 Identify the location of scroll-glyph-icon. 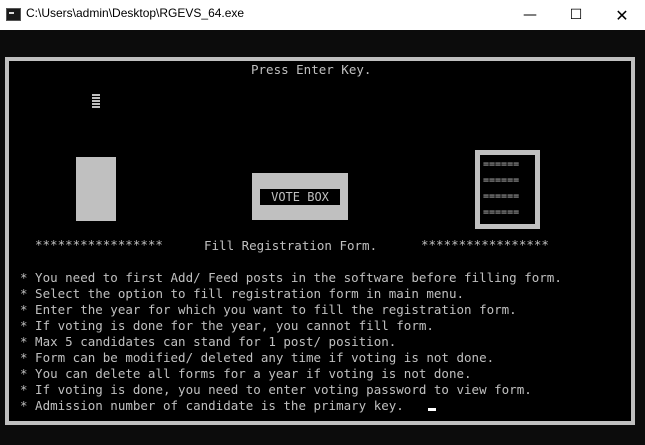
(96, 101).